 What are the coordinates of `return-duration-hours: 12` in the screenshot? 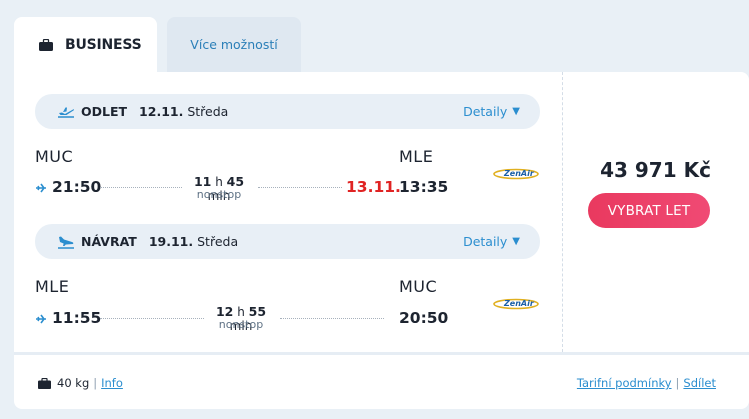 It's located at (224, 311).